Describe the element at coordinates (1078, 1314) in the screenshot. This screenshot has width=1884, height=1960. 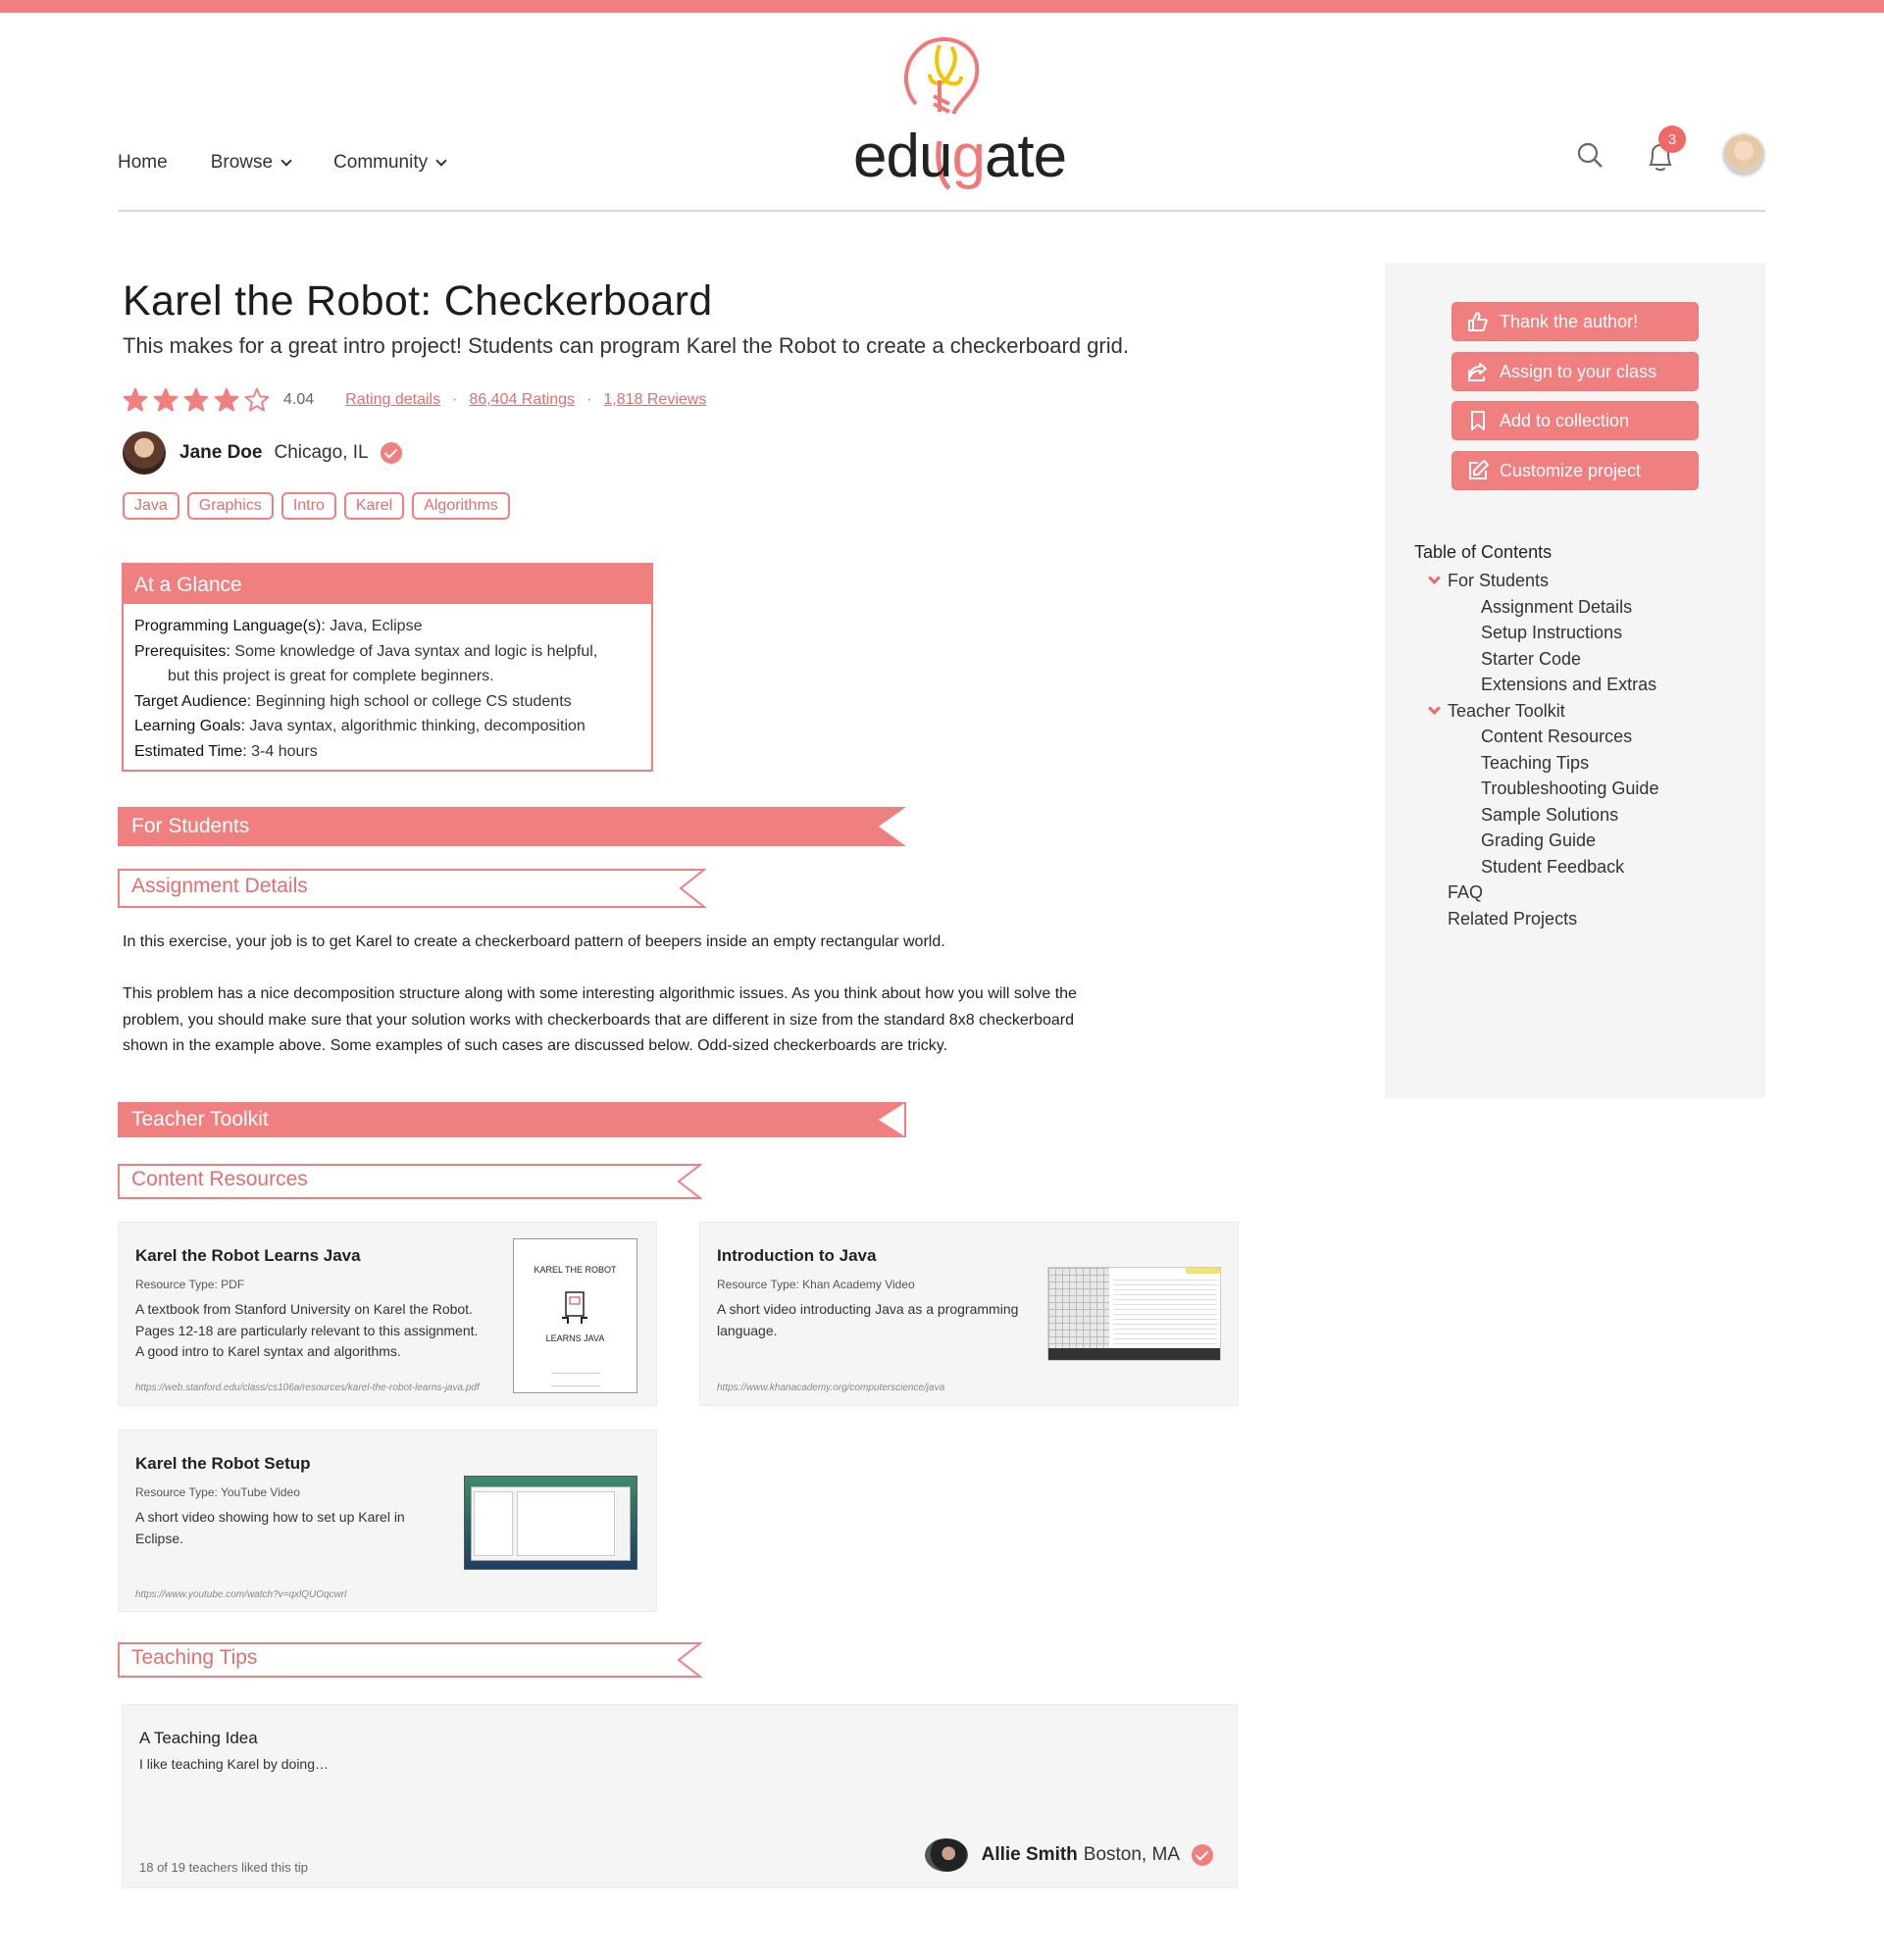
I see `video-grid-pane` at that location.